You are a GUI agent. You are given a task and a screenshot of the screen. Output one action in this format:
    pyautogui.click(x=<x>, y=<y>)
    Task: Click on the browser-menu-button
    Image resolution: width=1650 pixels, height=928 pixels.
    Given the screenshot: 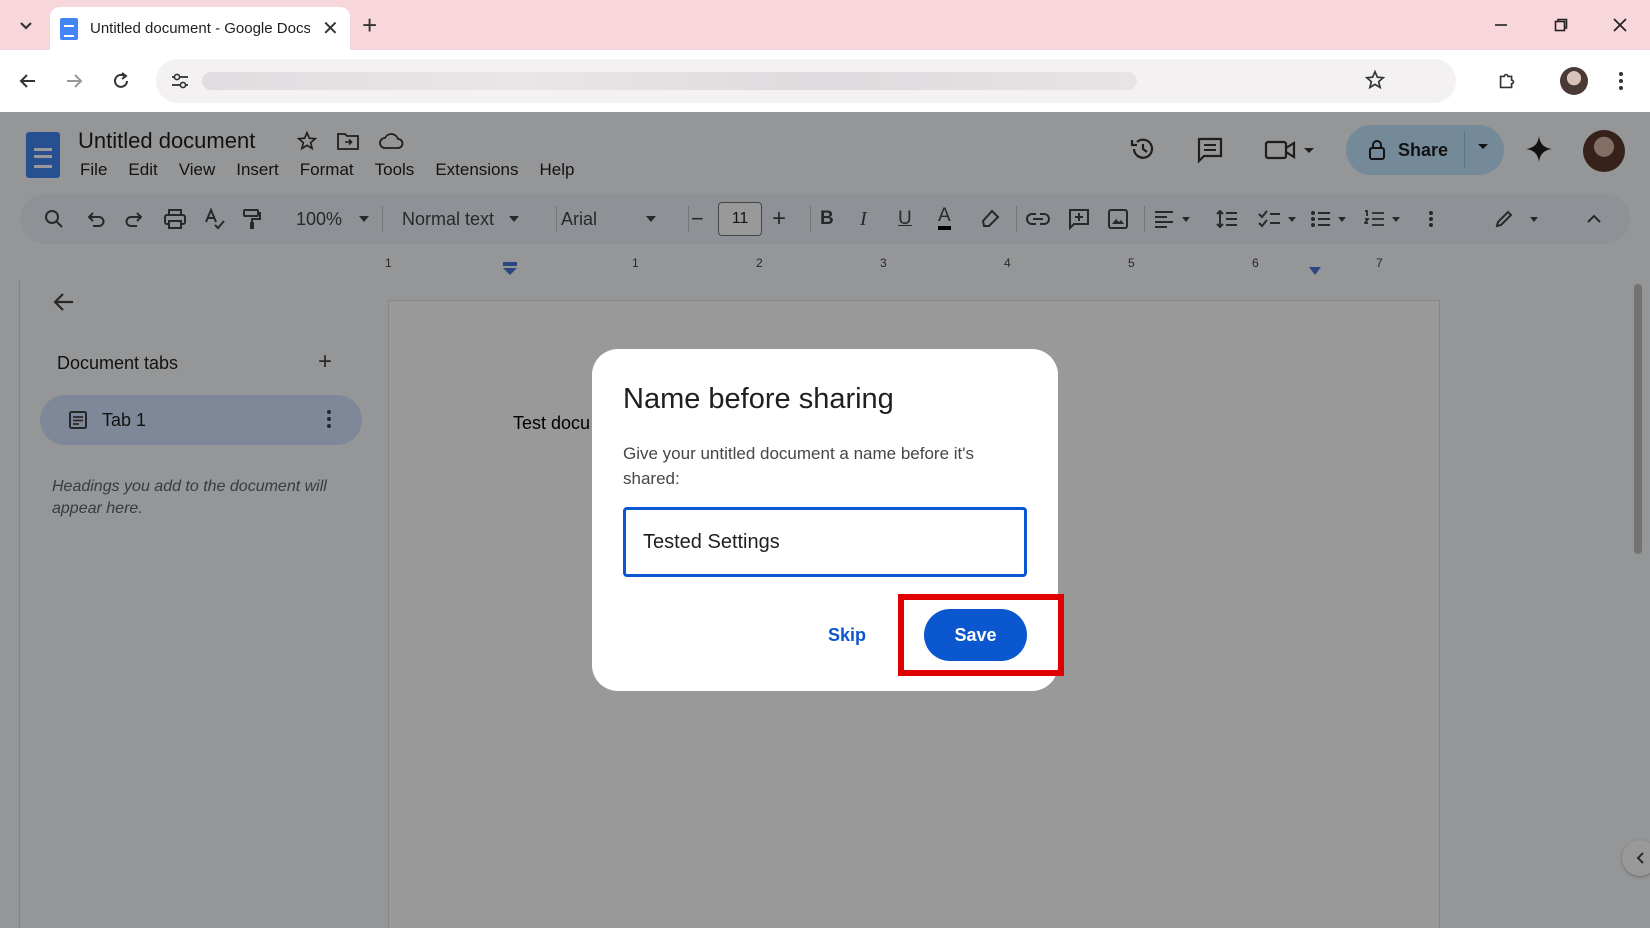 What is the action you would take?
    pyautogui.click(x=1621, y=81)
    